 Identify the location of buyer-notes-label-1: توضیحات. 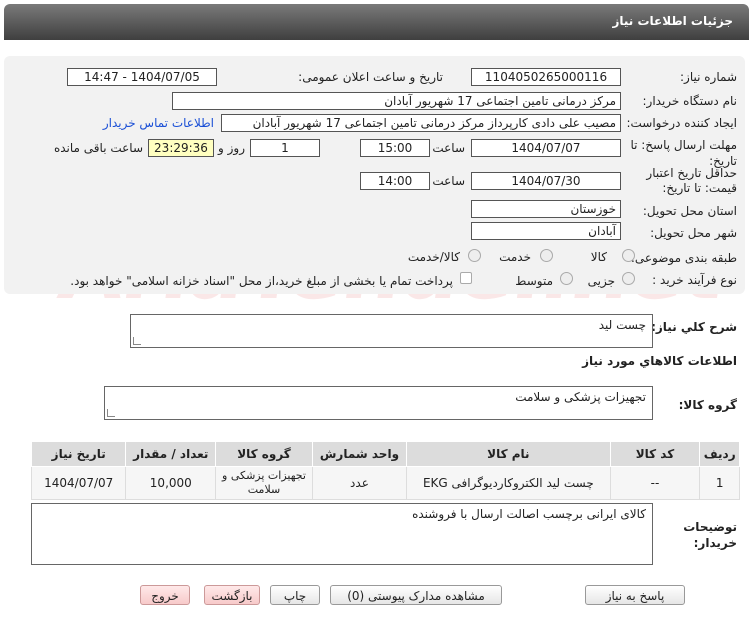
(710, 527).